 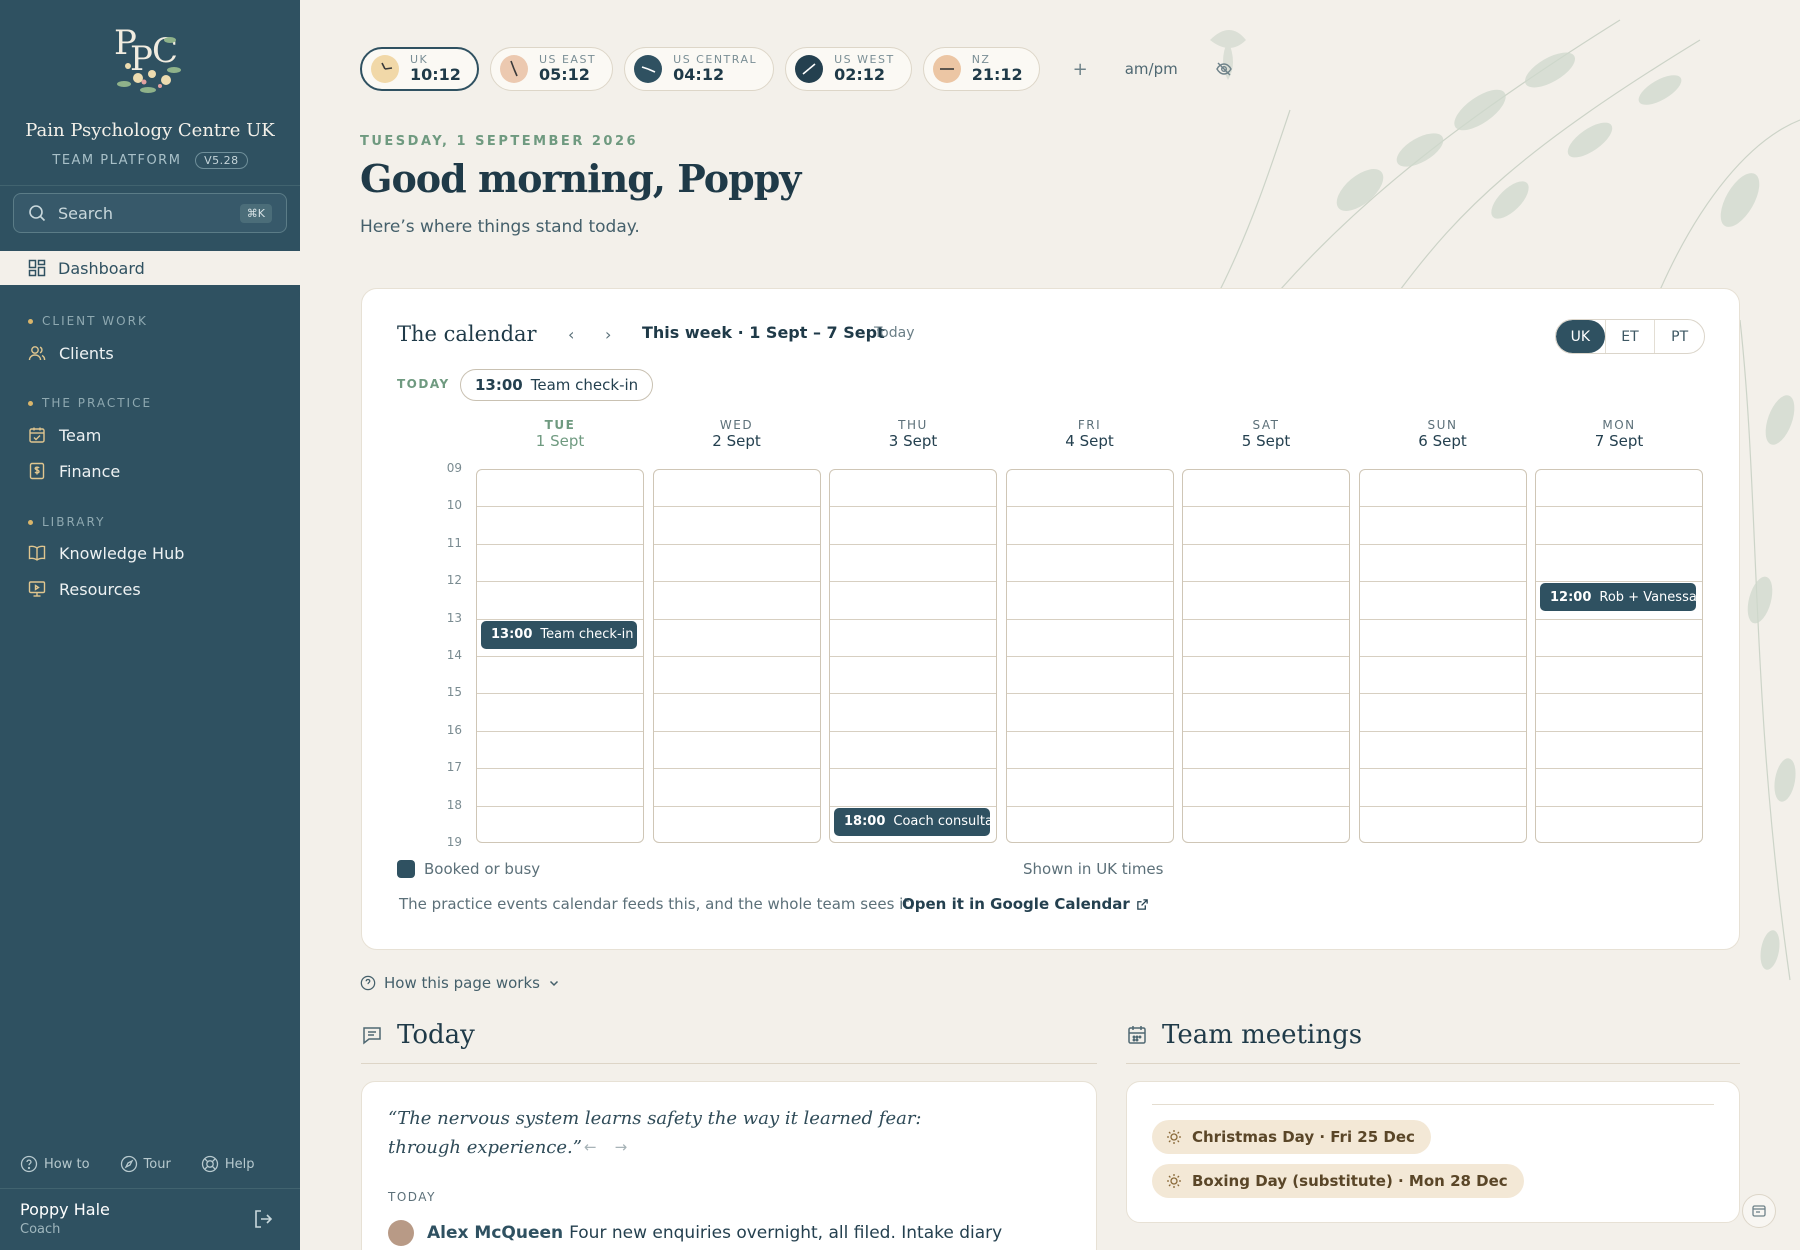 I want to click on clock-us-west: US WEST 02:12, so click(x=848, y=69).